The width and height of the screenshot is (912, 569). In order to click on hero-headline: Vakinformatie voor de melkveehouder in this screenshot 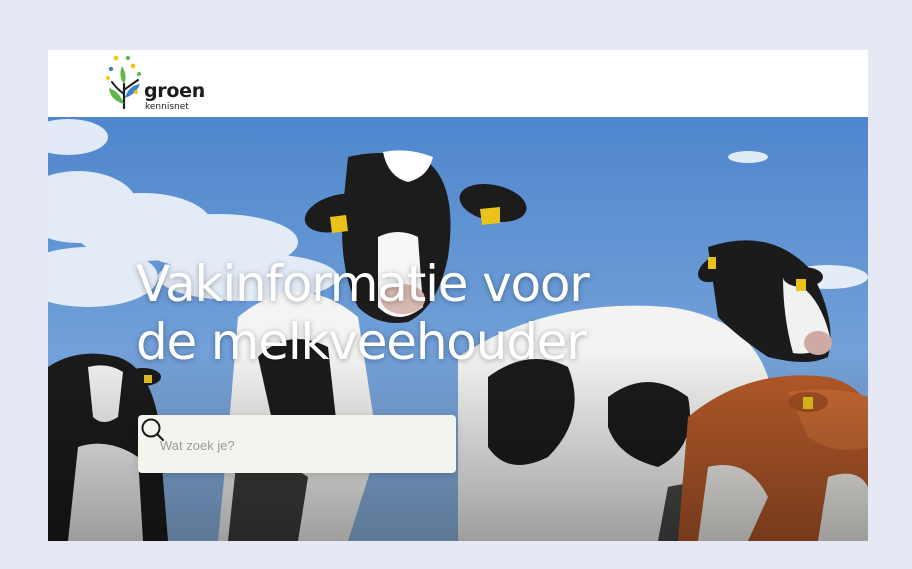, I will do `click(363, 313)`.